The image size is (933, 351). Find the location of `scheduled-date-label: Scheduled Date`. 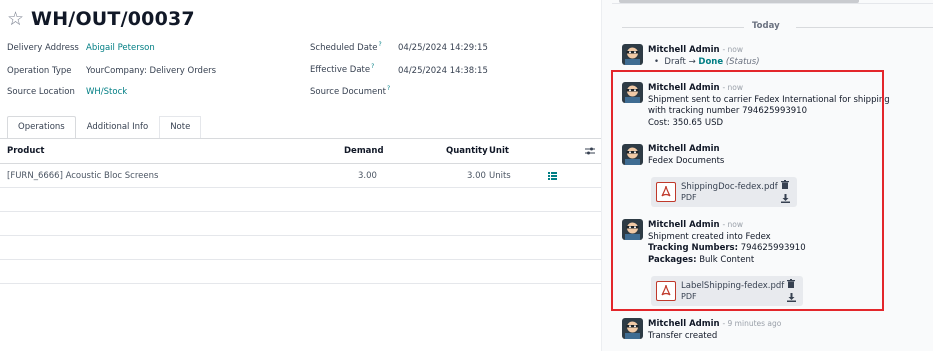

scheduled-date-label: Scheduled Date is located at coordinates (344, 47).